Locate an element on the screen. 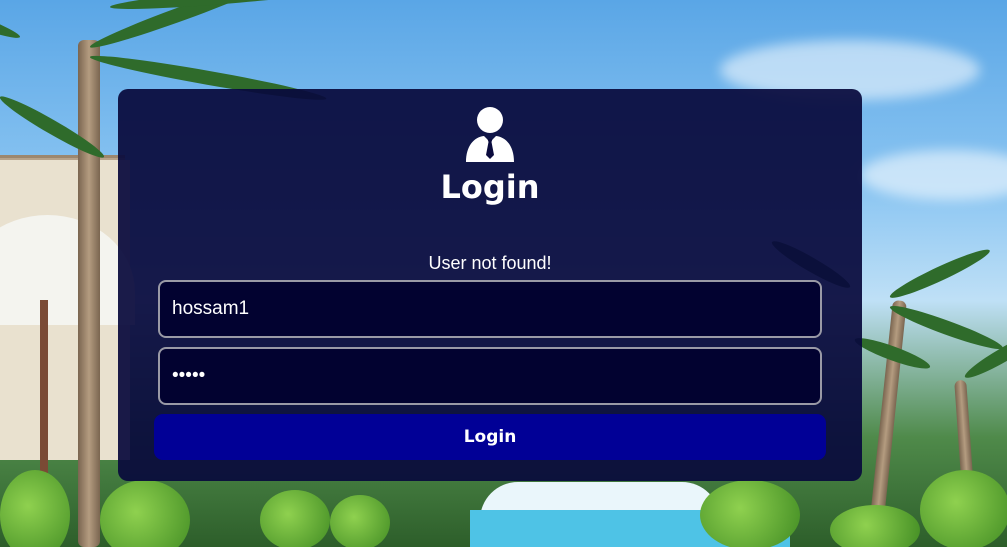  login-title: Login is located at coordinates (490, 187).